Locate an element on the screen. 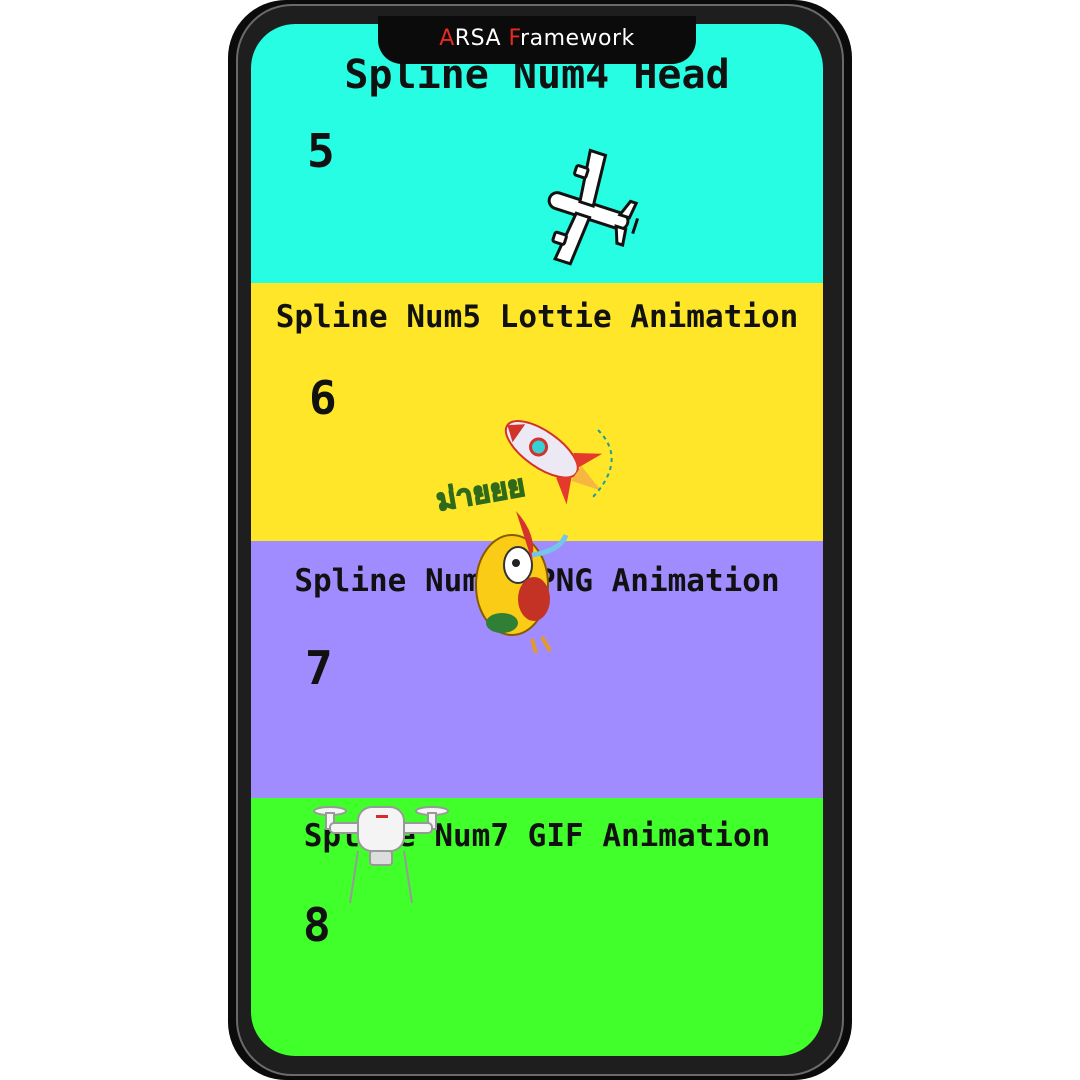 The height and width of the screenshot is (1080, 1080). app-title: ARSA Framework is located at coordinates (537, 38).